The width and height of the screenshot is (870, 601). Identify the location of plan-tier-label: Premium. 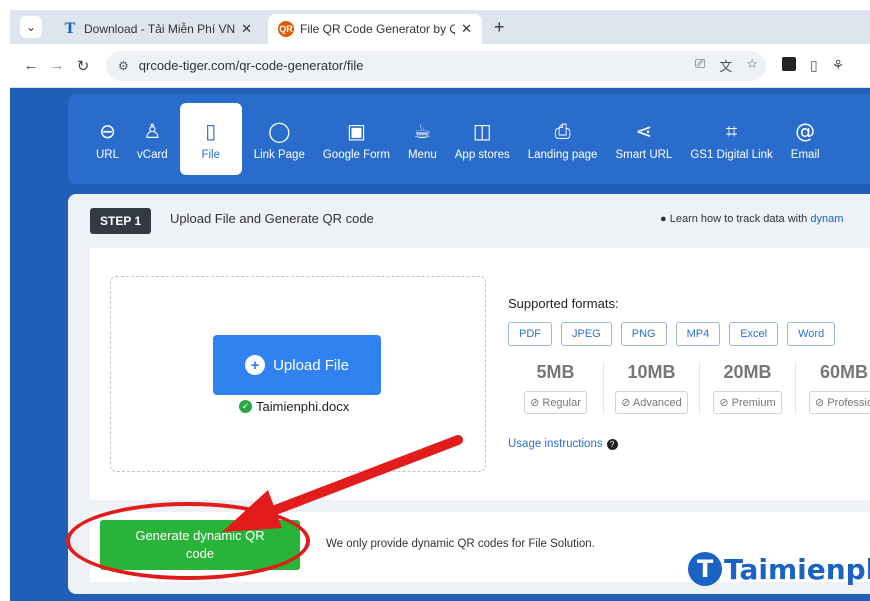
(753, 403).